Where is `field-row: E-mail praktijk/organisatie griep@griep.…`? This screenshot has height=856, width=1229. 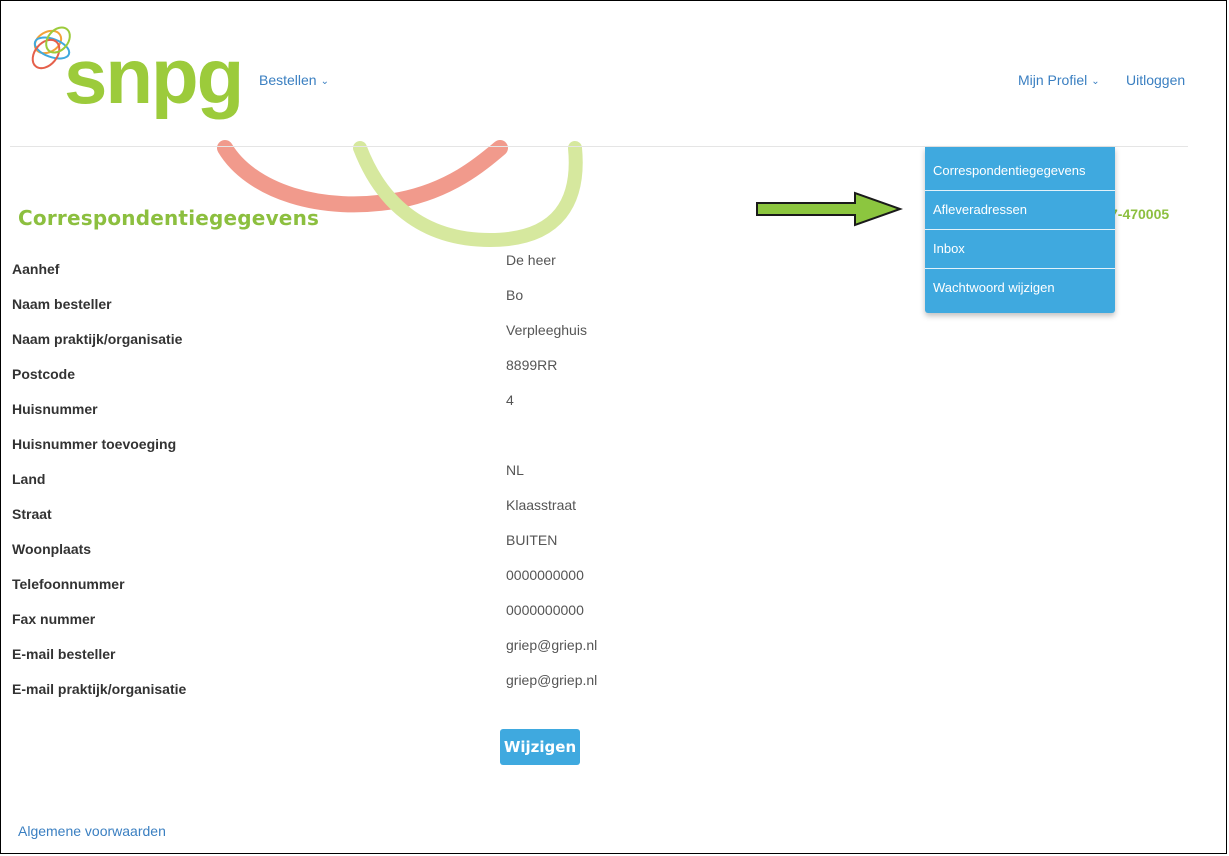 field-row: E-mail praktijk/organisatie griep@griep.… is located at coordinates (362, 689).